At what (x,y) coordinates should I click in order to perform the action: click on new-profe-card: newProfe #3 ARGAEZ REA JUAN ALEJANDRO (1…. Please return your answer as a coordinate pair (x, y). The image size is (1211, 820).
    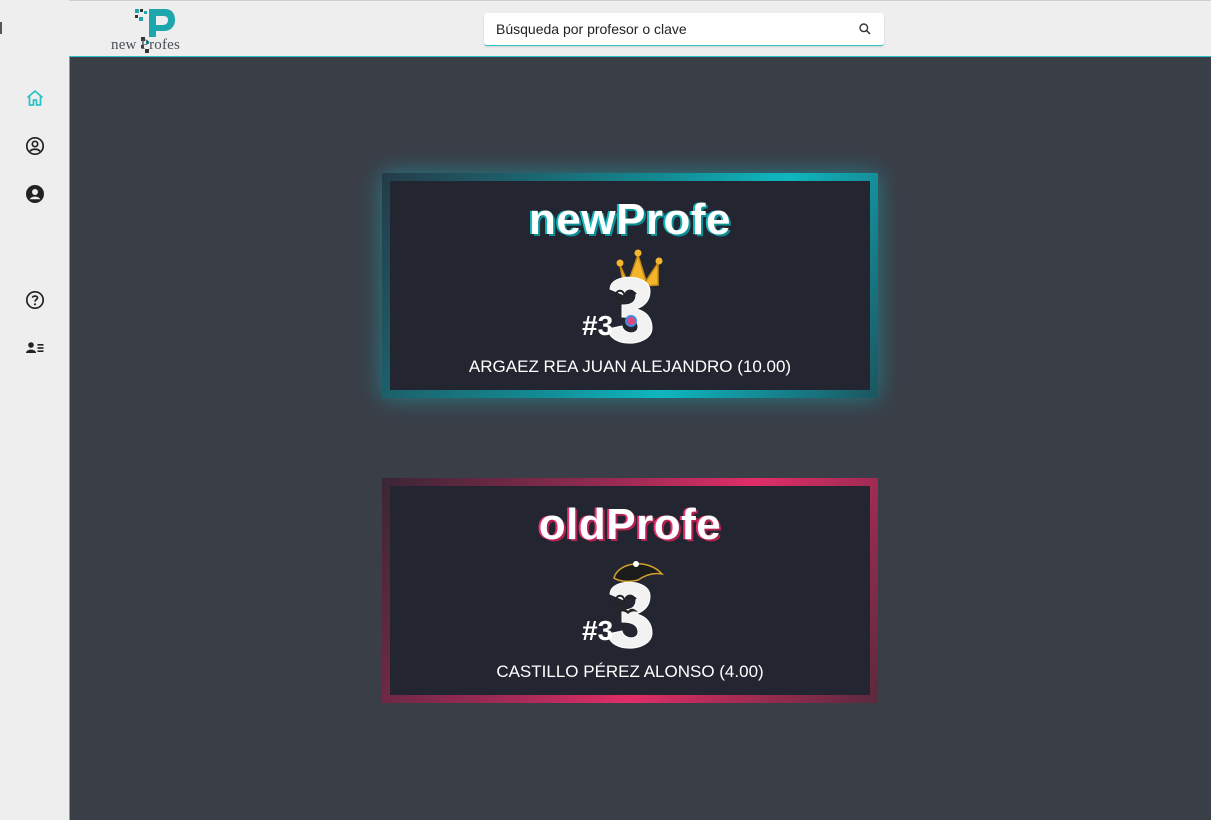
    Looking at the image, I should click on (630, 285).